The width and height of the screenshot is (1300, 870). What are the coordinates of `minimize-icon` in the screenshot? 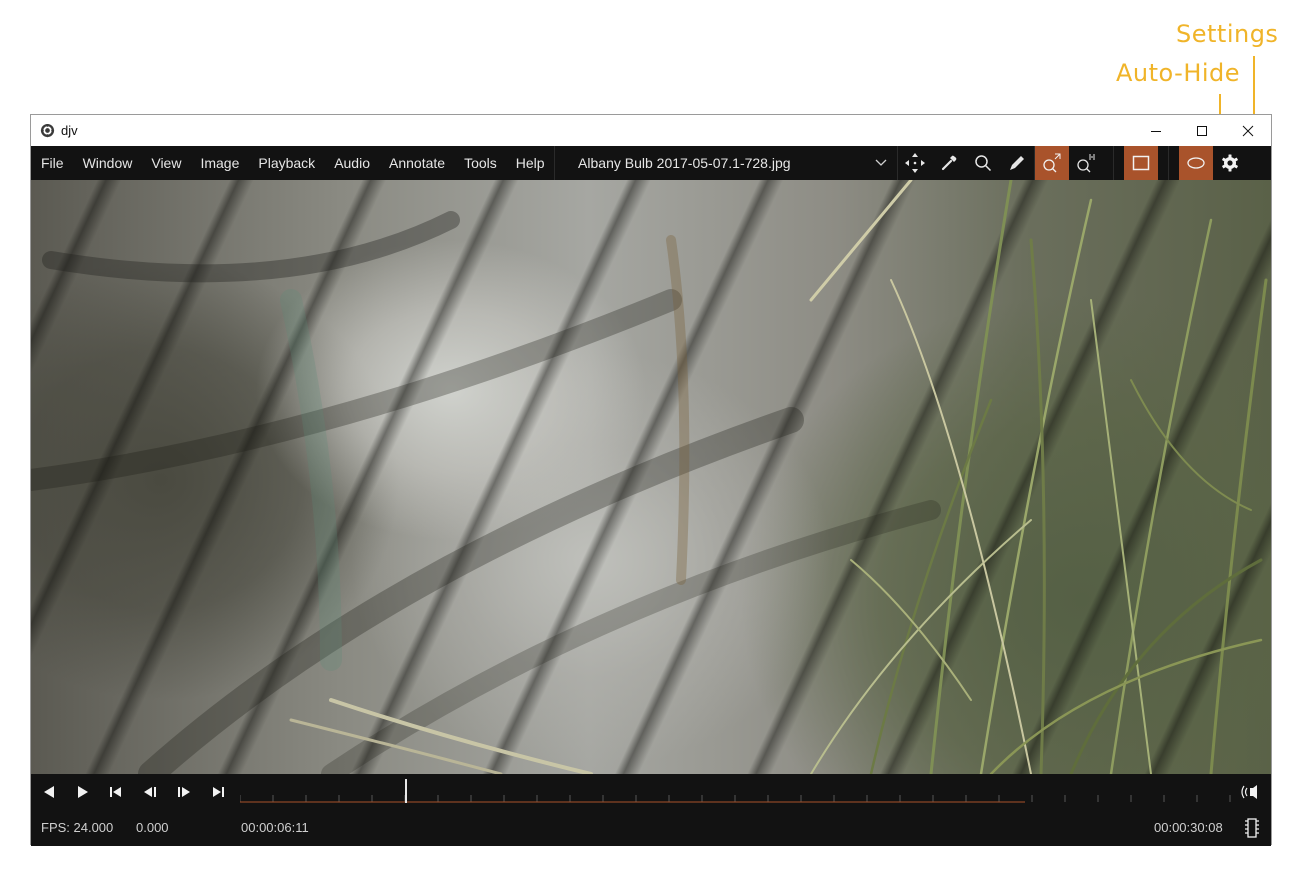 It's located at (1156, 131).